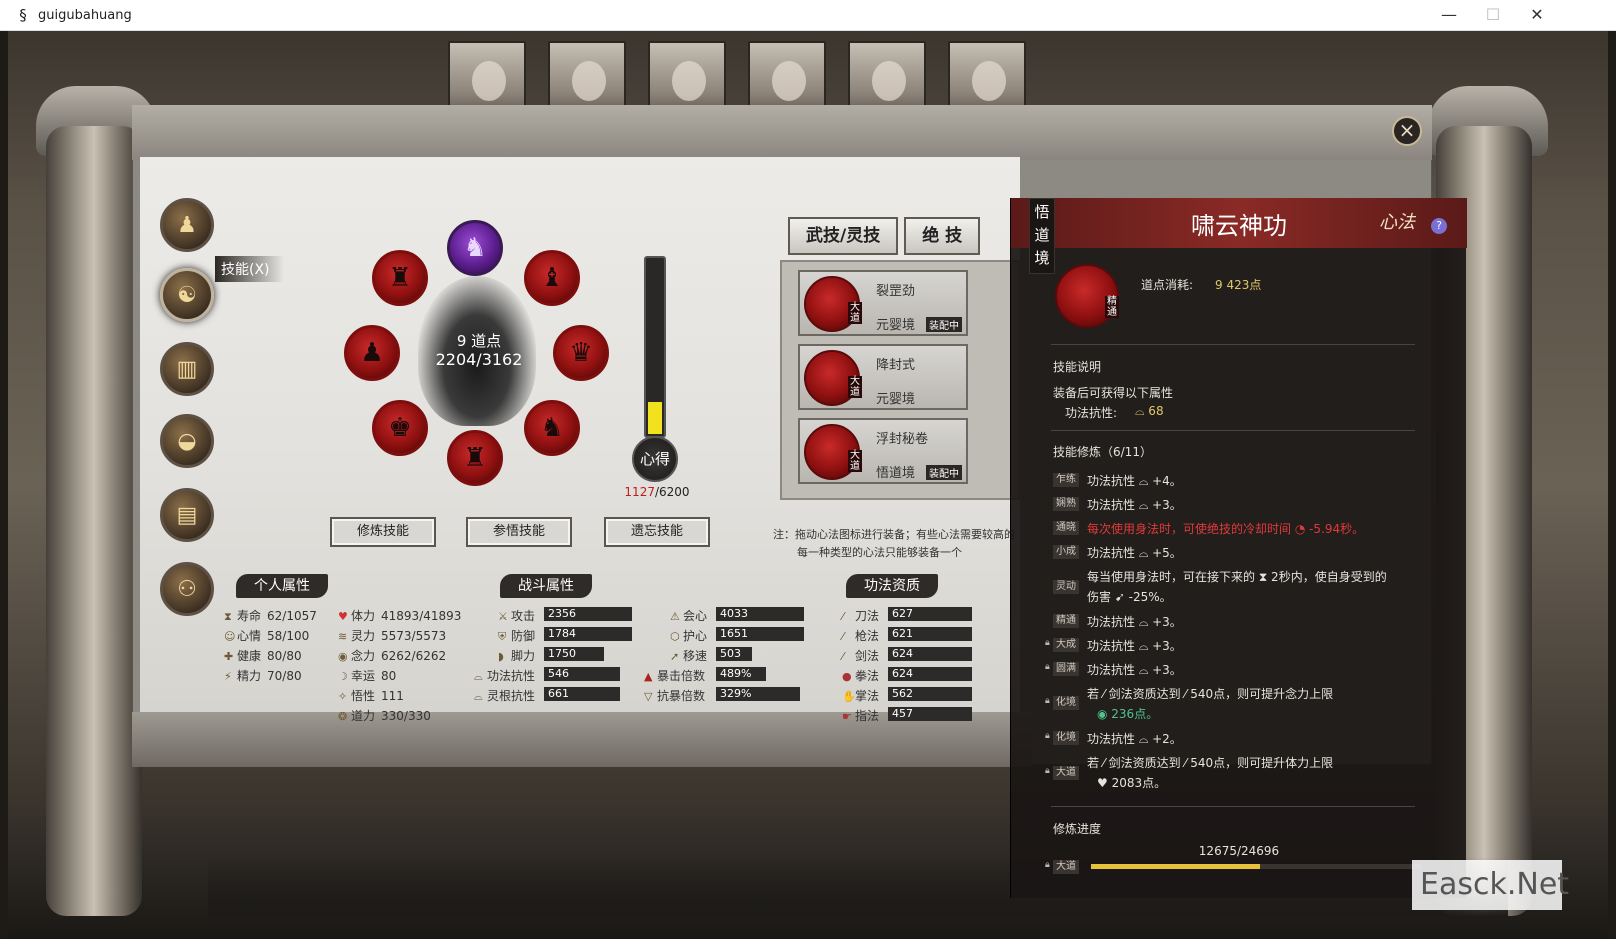 This screenshot has height=939, width=1616. Describe the element at coordinates (883, 377) in the screenshot. I see `skill-row: 大道 降封式 元婴境` at that location.